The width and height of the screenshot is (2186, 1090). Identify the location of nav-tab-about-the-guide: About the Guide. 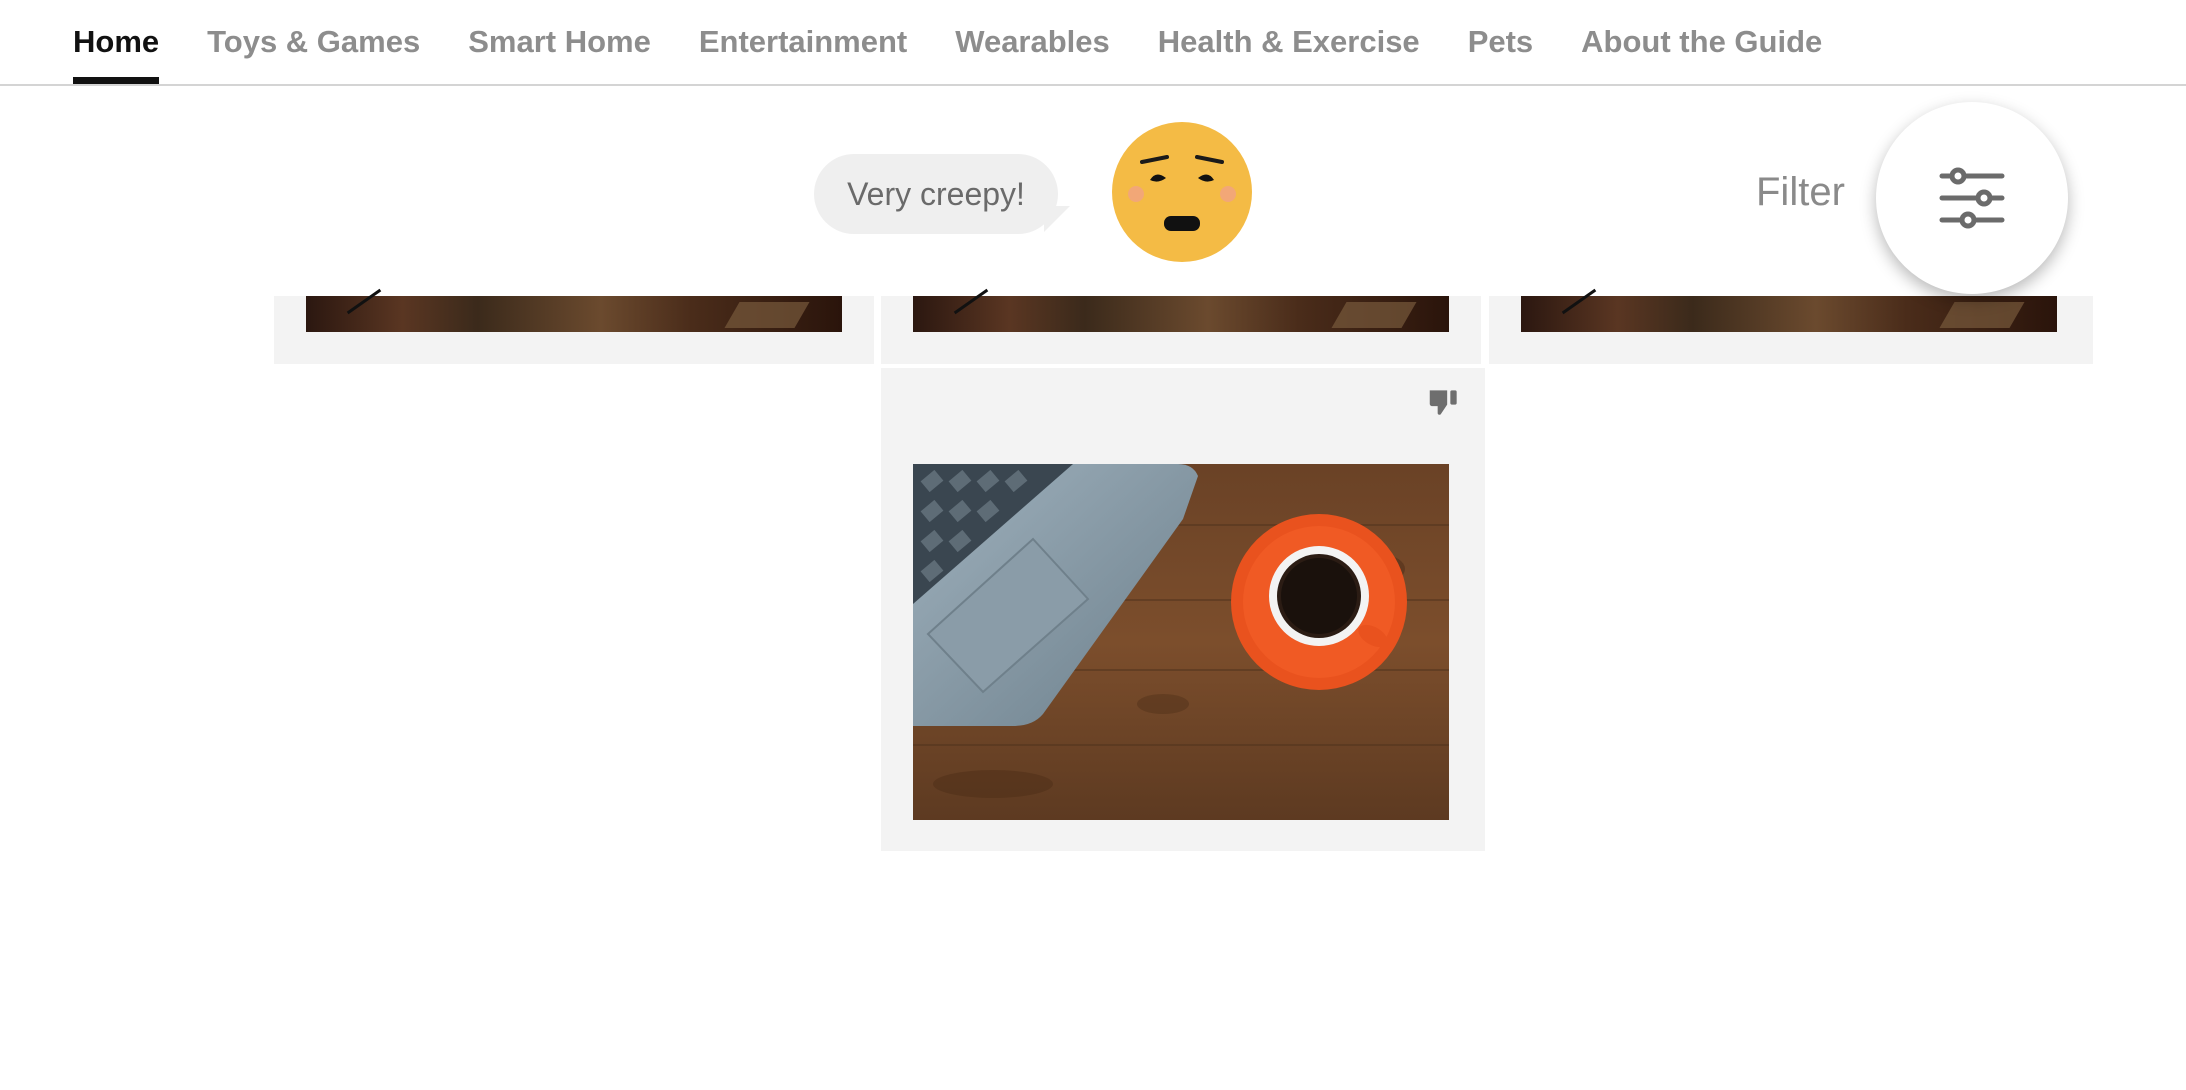
(1701, 42).